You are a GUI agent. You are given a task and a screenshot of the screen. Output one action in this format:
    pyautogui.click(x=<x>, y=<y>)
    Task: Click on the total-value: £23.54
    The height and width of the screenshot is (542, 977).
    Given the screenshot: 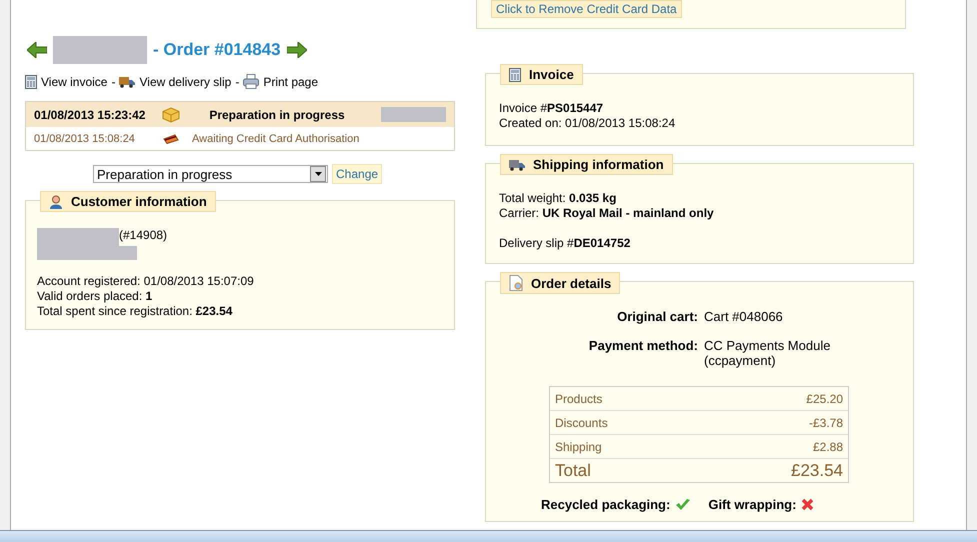 What is the action you would take?
    pyautogui.click(x=817, y=470)
    